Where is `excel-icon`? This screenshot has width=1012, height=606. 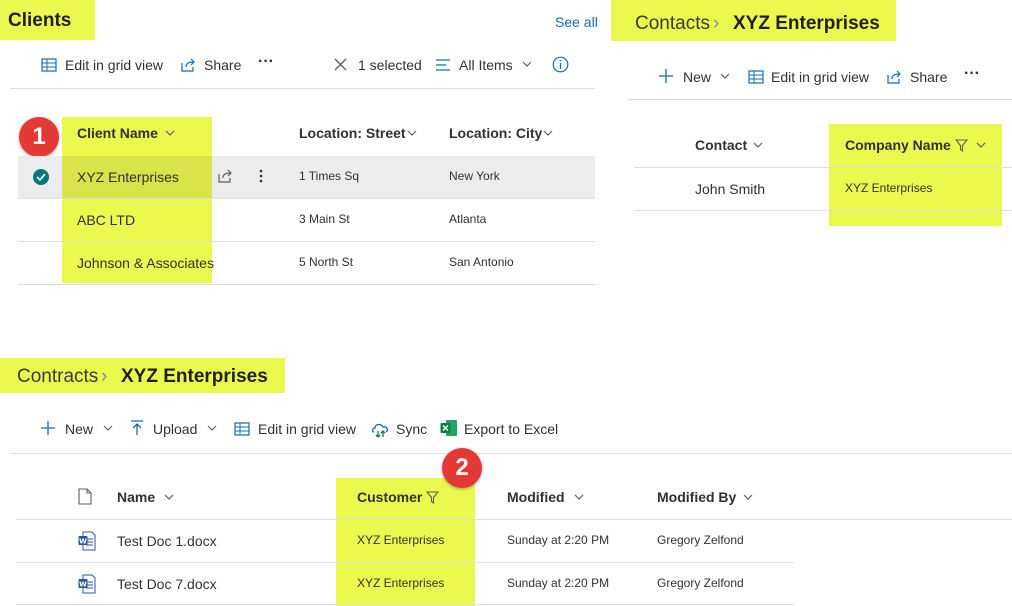 excel-icon is located at coordinates (448, 428).